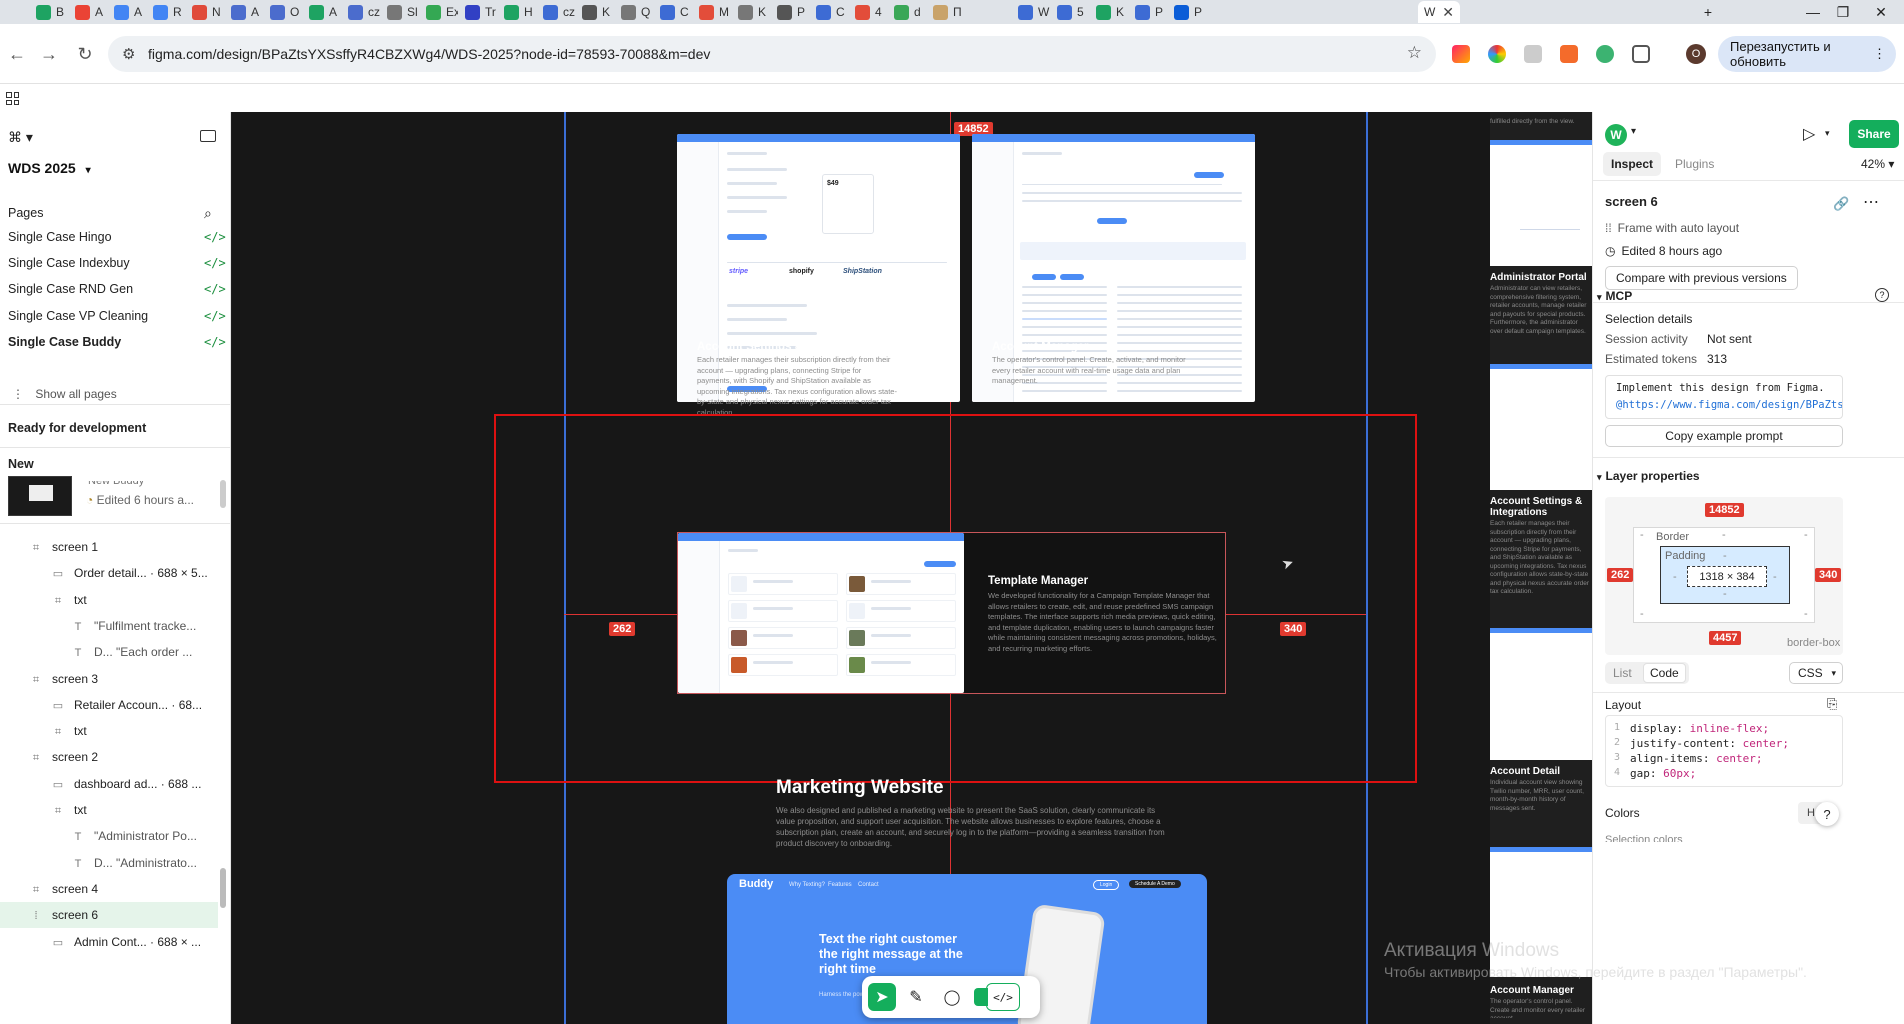 The height and width of the screenshot is (1024, 1904). I want to click on copy-prompt-button: Copy example prompt, so click(1724, 436).